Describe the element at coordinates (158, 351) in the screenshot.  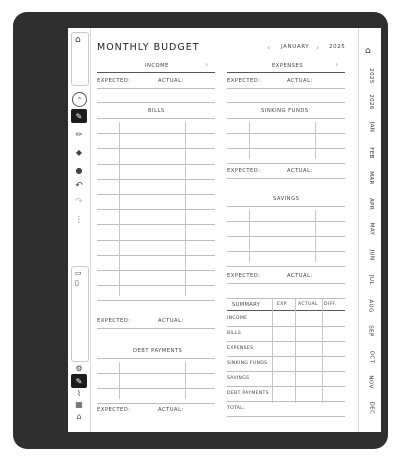
I see `debt-payments-header: DEBT PAYMENTS` at that location.